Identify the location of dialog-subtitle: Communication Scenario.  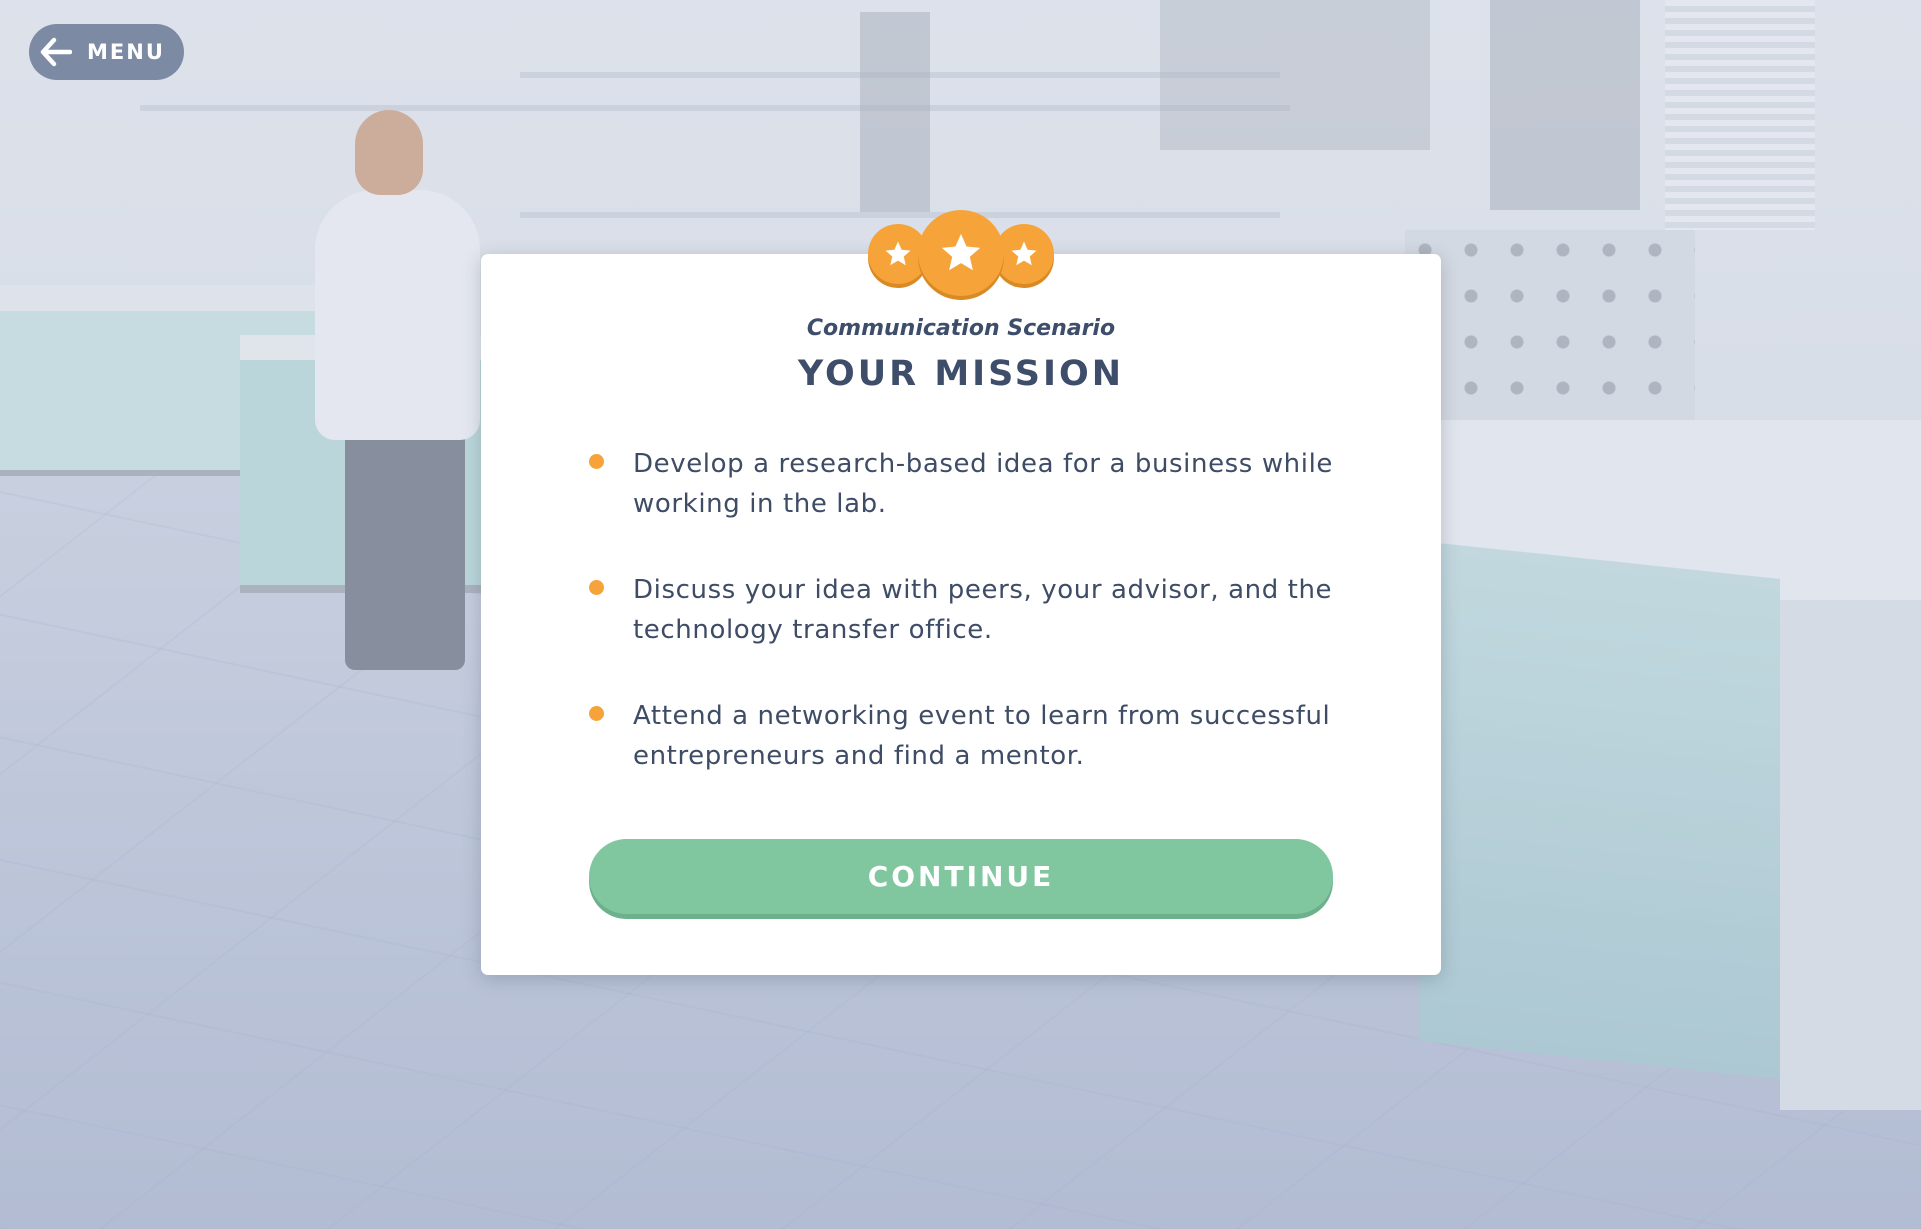
(961, 328).